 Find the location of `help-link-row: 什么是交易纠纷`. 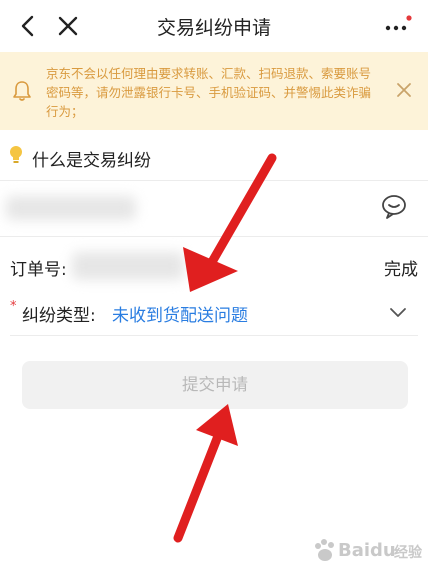

help-link-row: 什么是交易纠纷 is located at coordinates (214, 158).